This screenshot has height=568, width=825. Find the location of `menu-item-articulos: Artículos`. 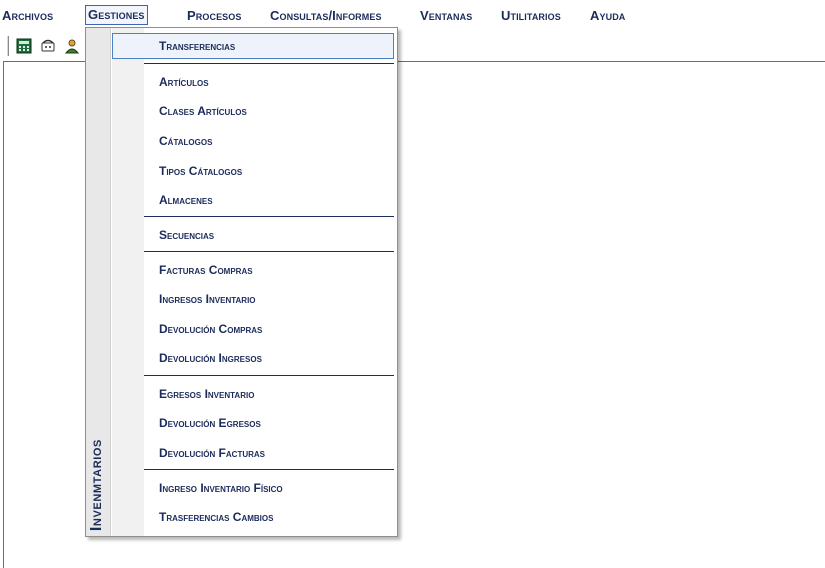

menu-item-articulos: Artículos is located at coordinates (253, 82).